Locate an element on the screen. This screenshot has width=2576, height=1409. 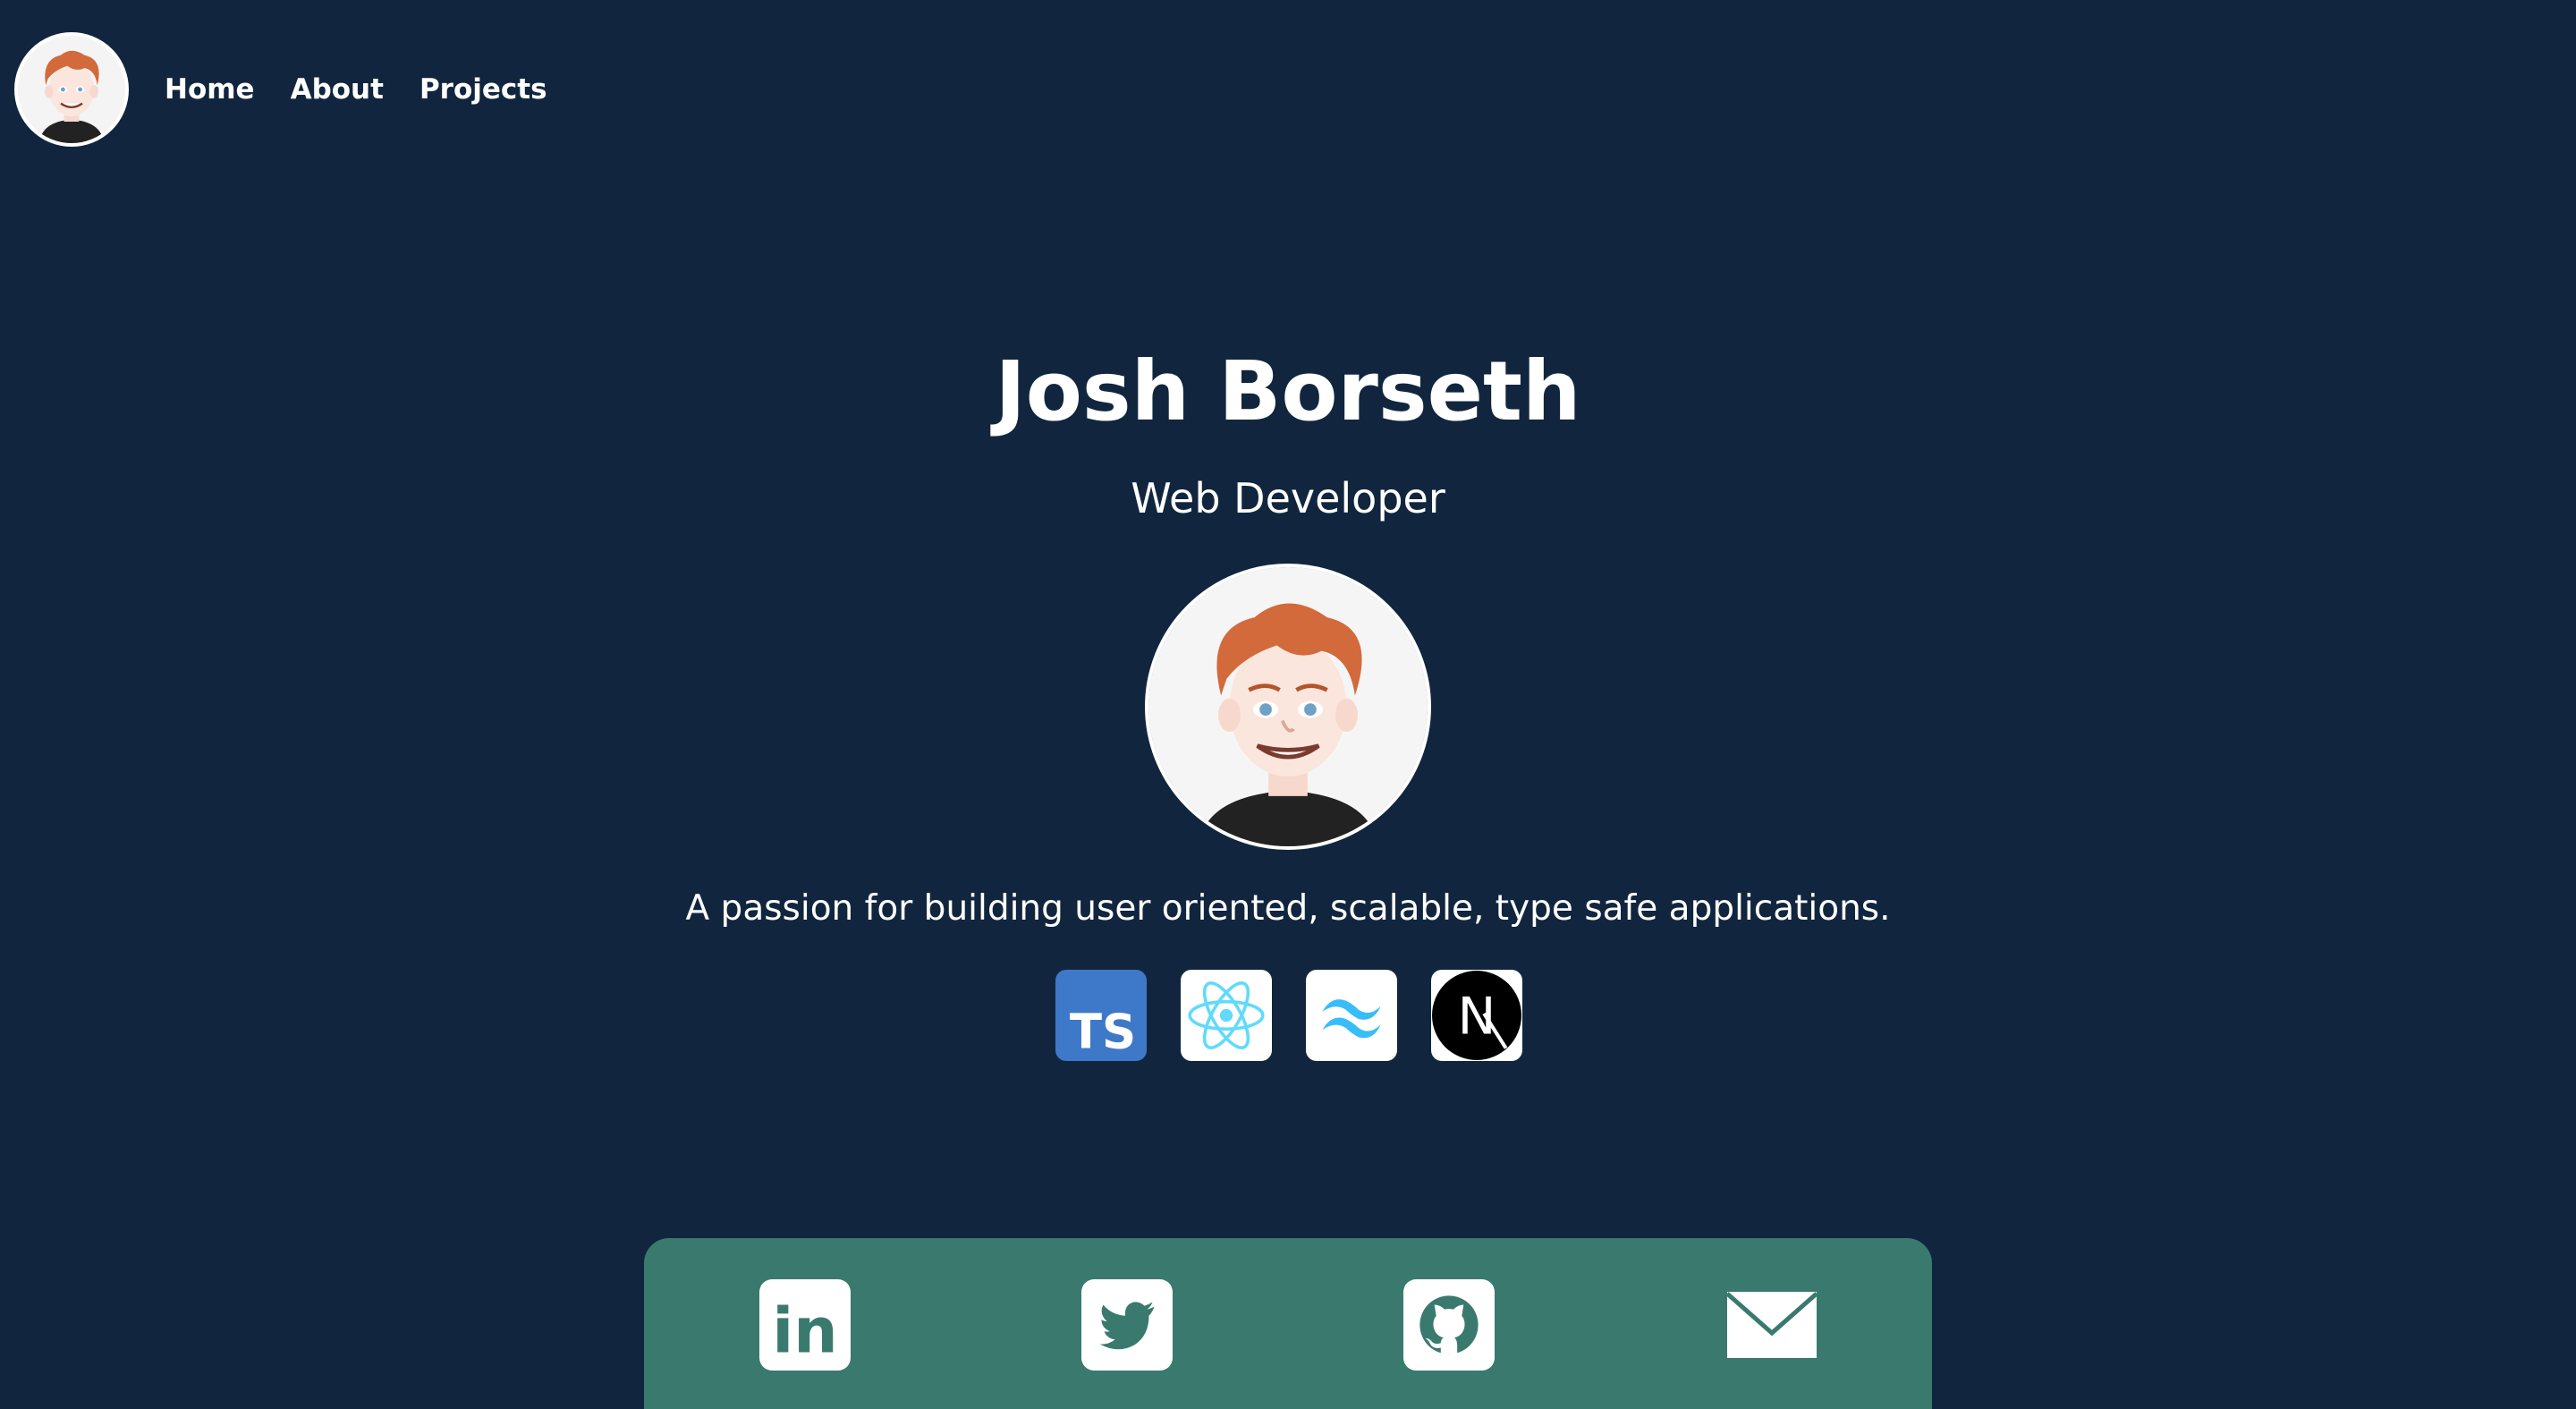
linkedin-icon: in is located at coordinates (805, 1325).